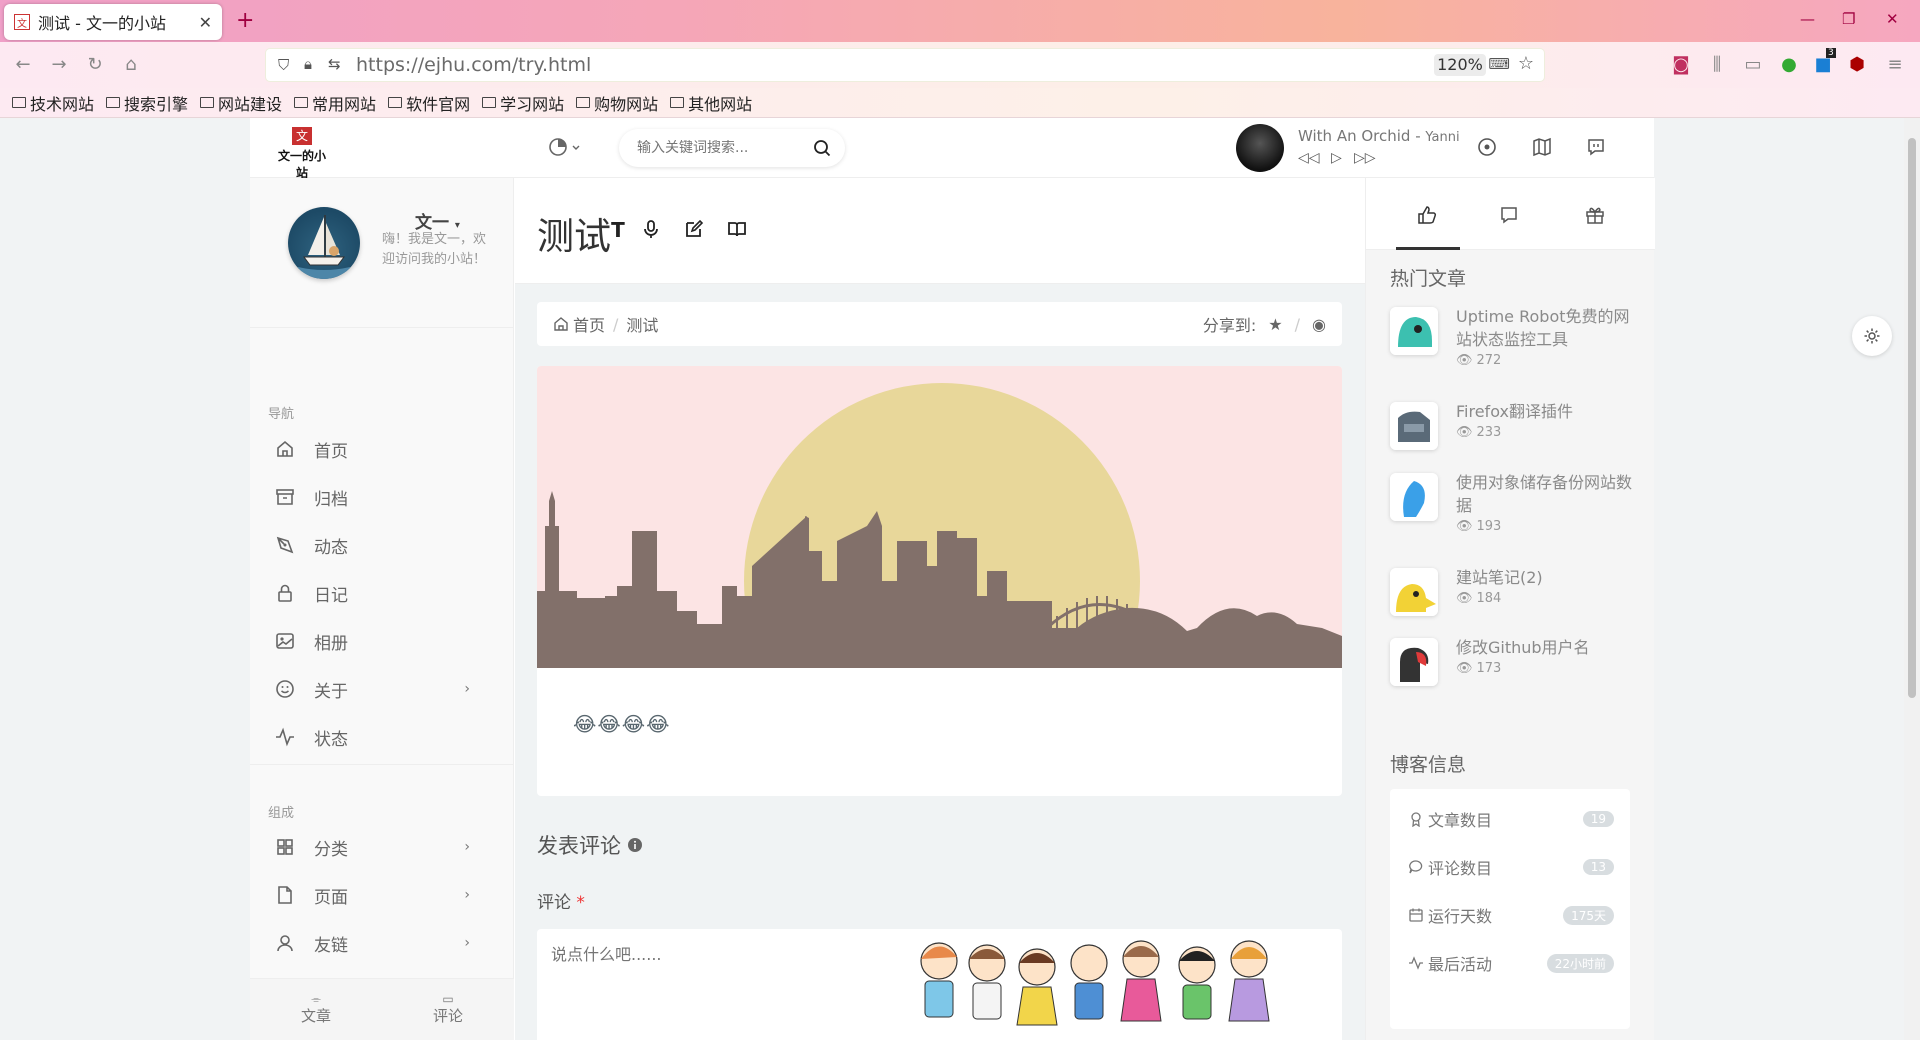 The height and width of the screenshot is (1040, 1920). What do you see at coordinates (429, 103) in the screenshot?
I see `bookmark-folder: 软件官网` at bounding box center [429, 103].